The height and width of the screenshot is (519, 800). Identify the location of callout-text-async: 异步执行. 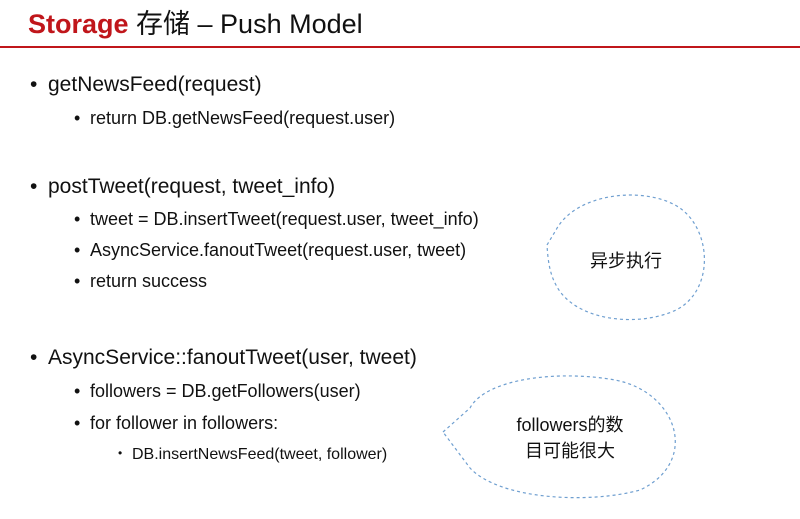
(626, 261).